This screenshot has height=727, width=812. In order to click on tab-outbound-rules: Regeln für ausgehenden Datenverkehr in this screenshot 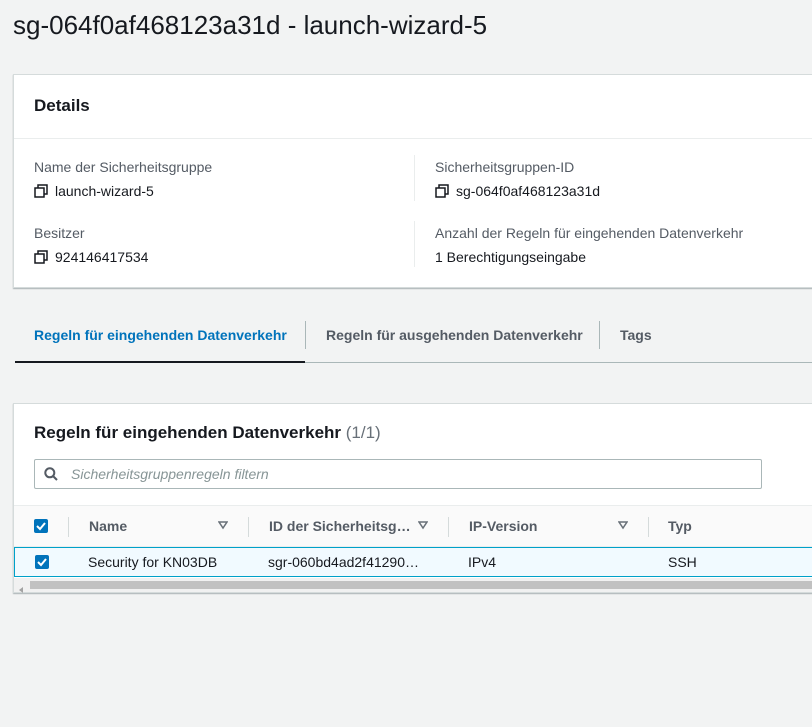, I will do `click(454, 340)`.